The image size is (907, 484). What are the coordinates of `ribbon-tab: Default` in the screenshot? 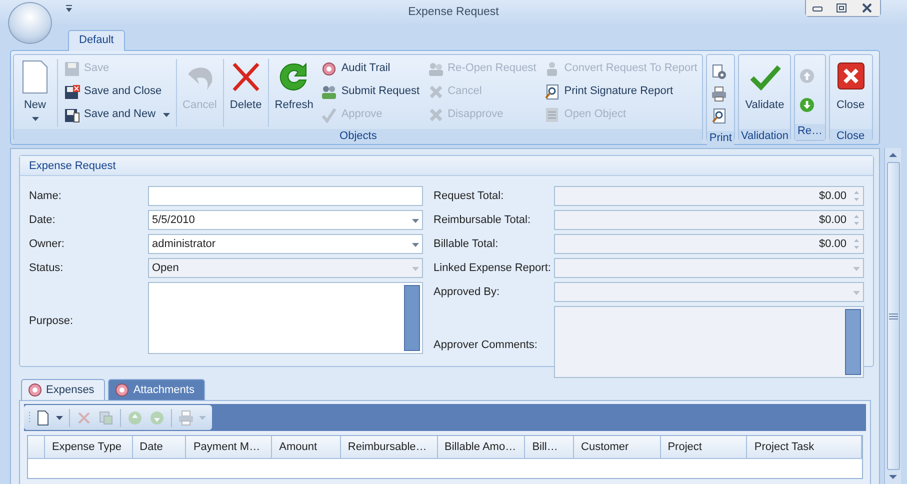 It's located at (96, 40).